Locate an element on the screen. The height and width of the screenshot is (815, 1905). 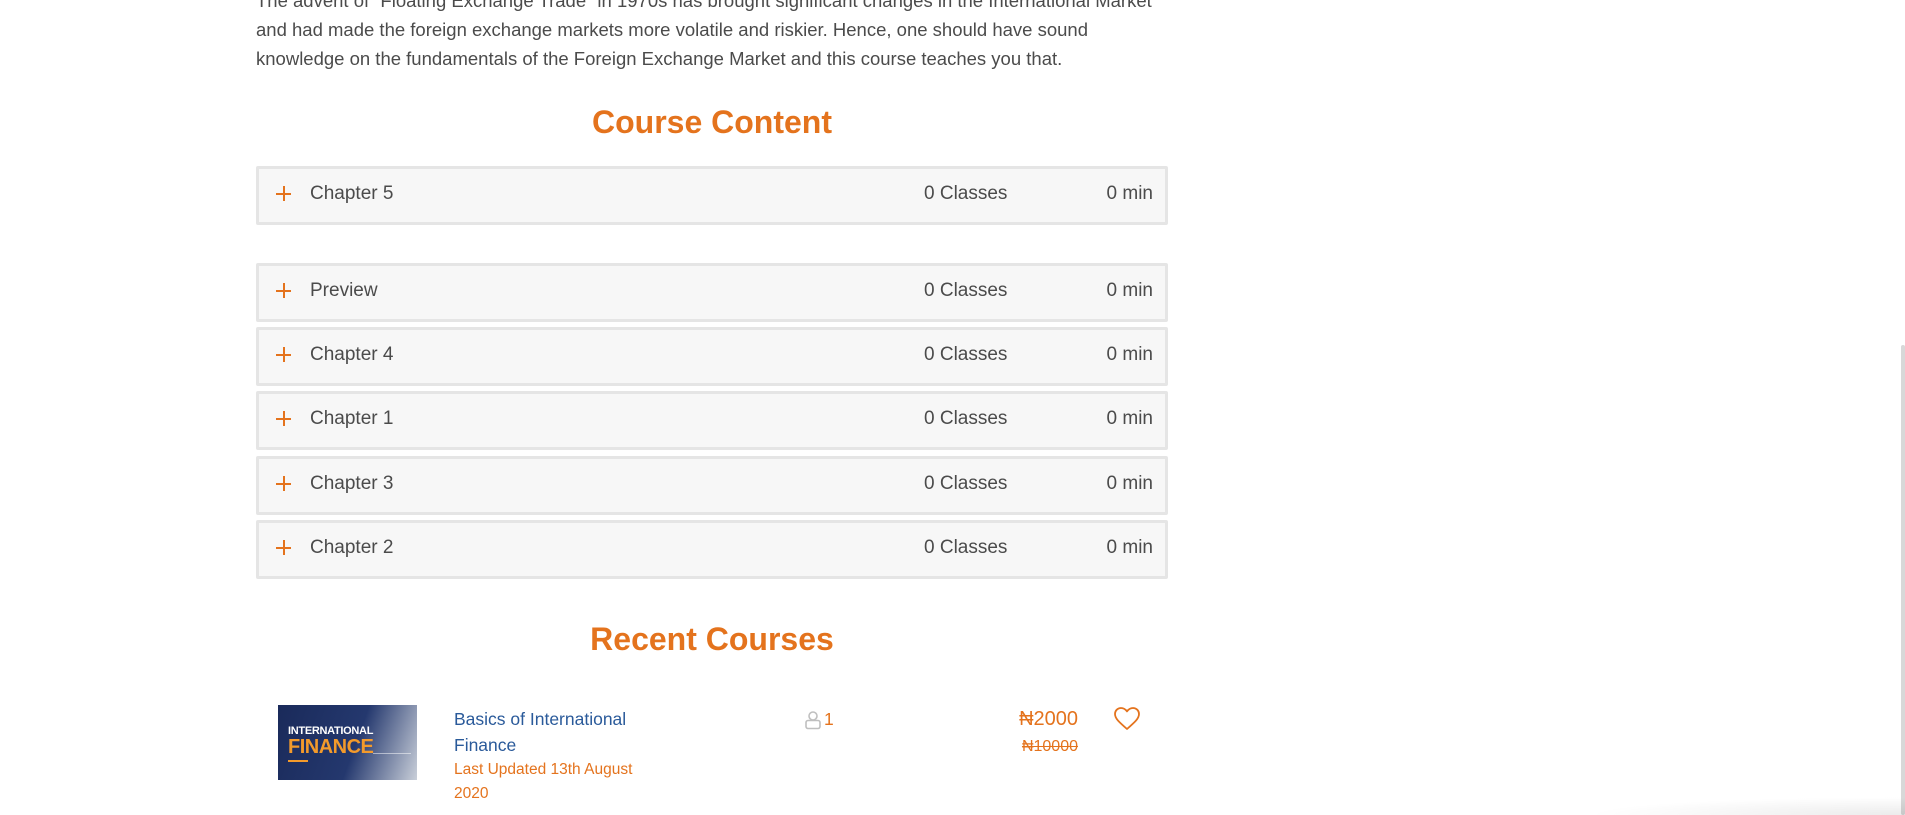
chapter-title: Chapter 4 is located at coordinates (352, 354).